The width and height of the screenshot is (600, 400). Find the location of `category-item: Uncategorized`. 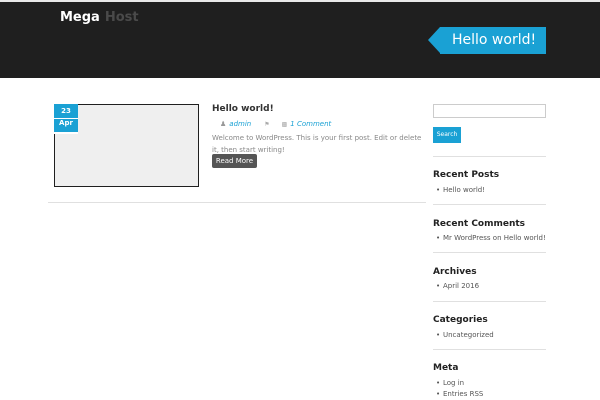

category-item: Uncategorized is located at coordinates (465, 335).